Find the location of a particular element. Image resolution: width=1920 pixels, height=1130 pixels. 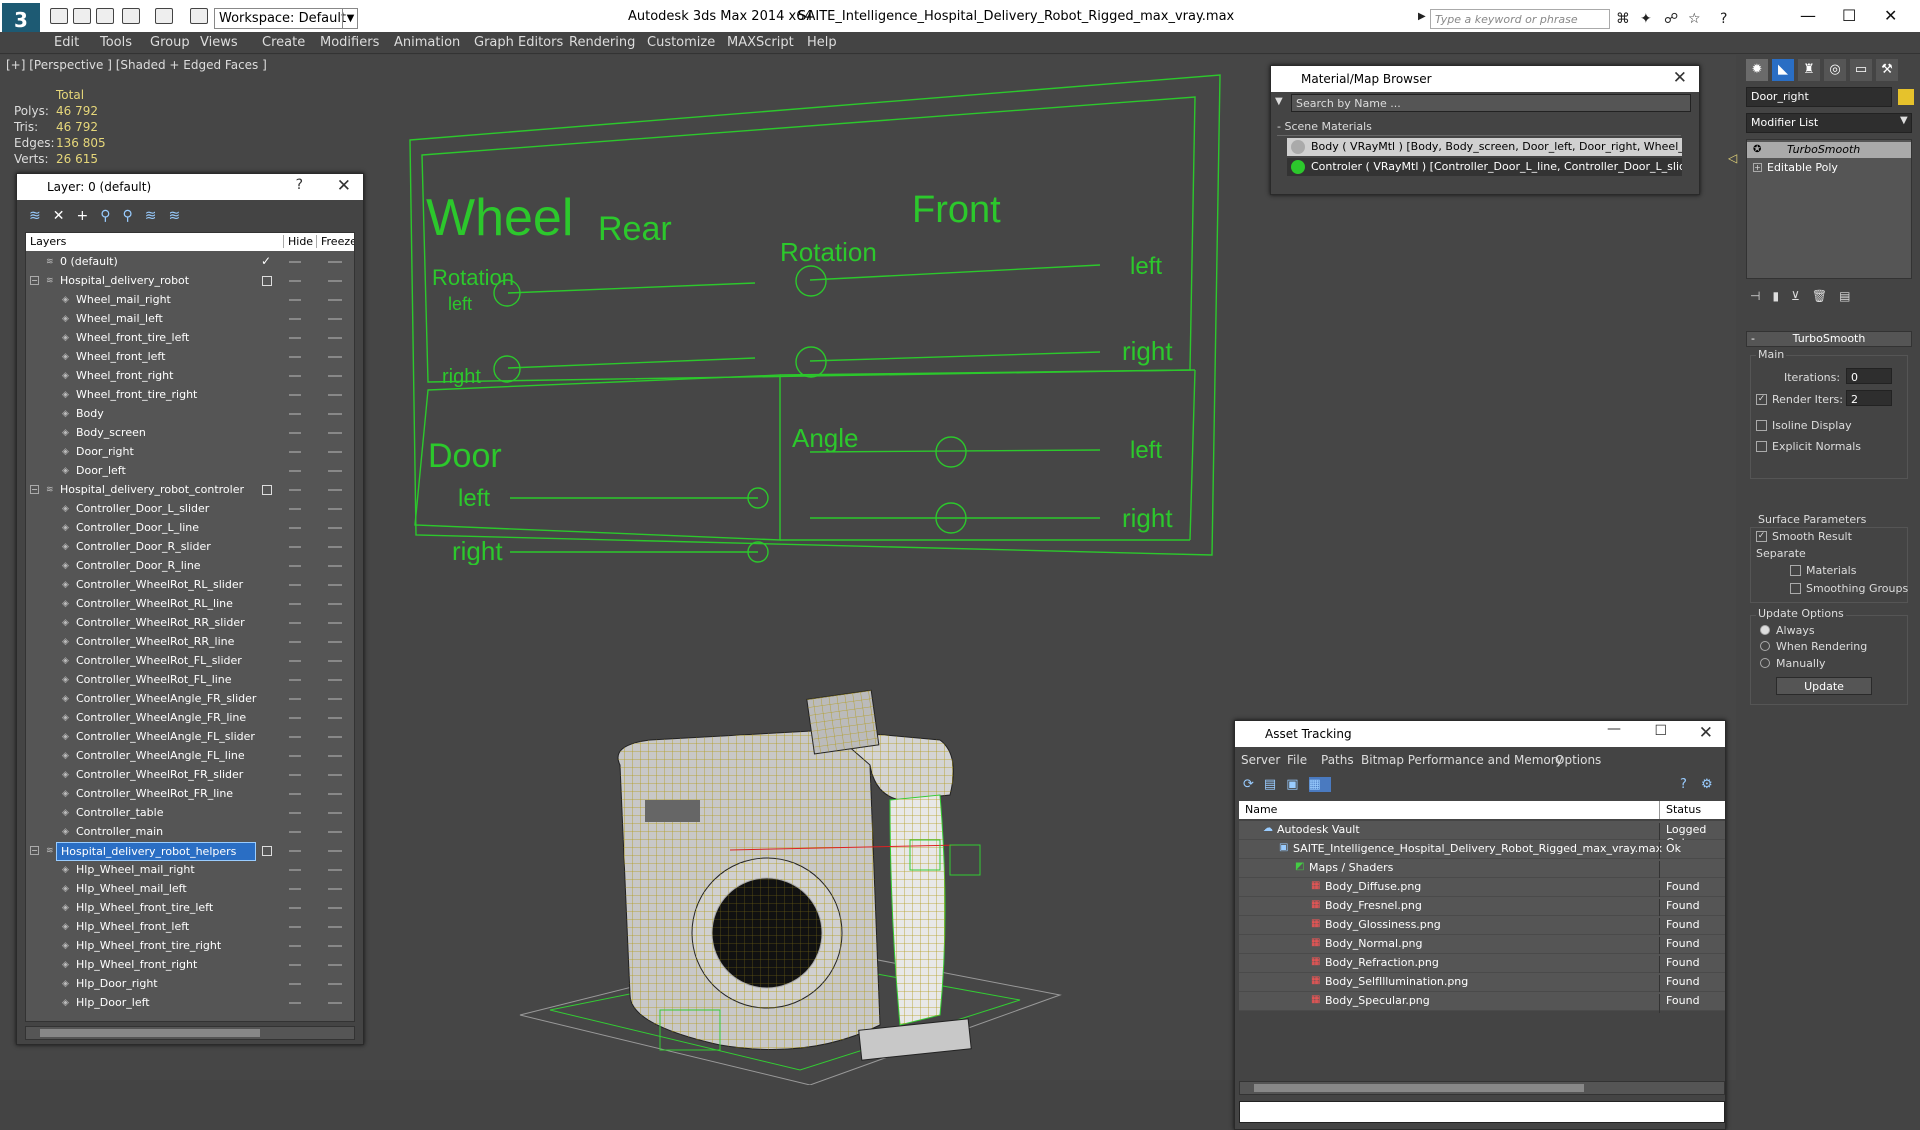

thumbnail-view-icon: ▣ is located at coordinates (1297, 784).